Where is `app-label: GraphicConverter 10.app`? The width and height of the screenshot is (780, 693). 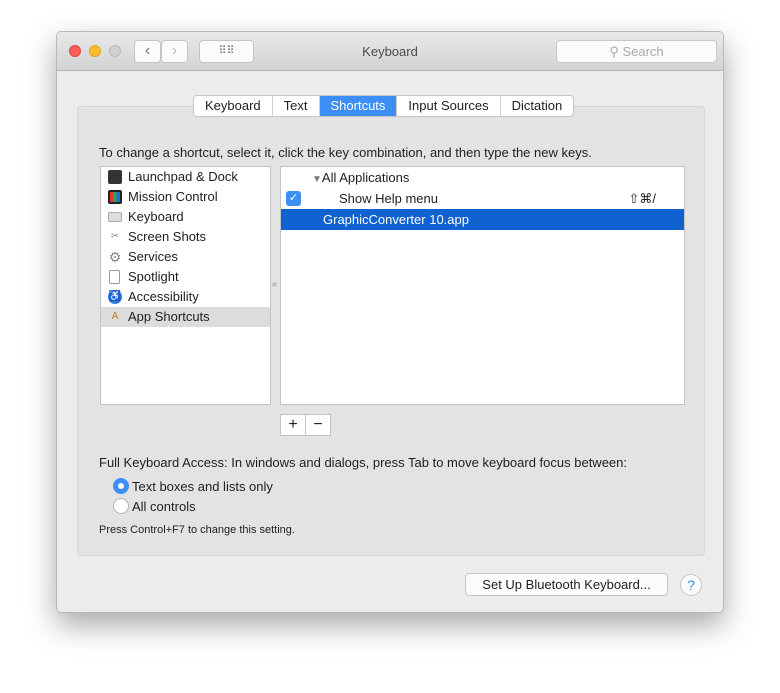 app-label: GraphicConverter 10.app is located at coordinates (396, 219).